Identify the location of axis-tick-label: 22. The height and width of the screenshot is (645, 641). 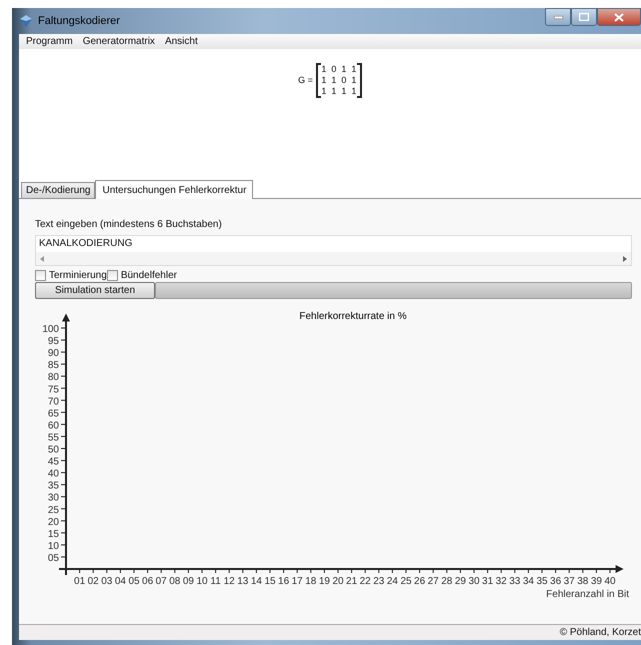
(365, 581).